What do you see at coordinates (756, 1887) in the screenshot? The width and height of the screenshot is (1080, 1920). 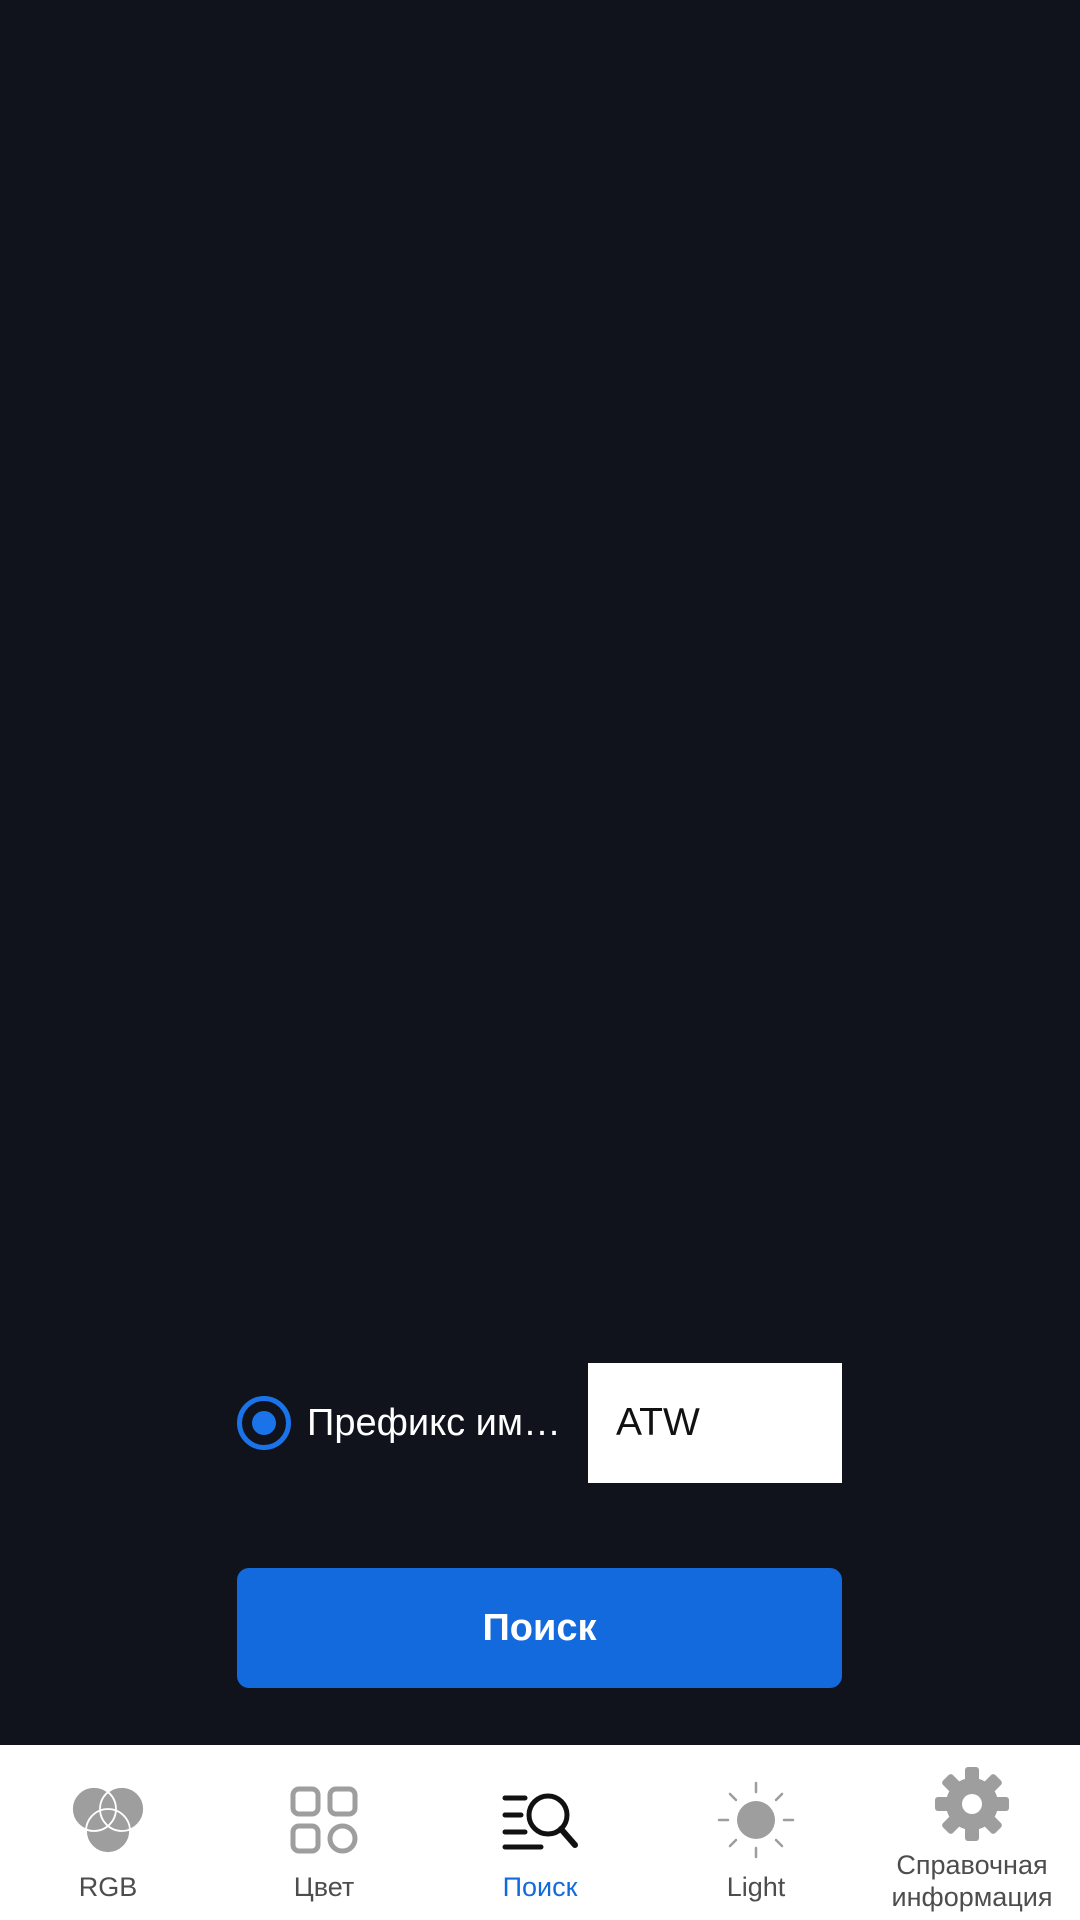 I see `nav-label-light: Light` at bounding box center [756, 1887].